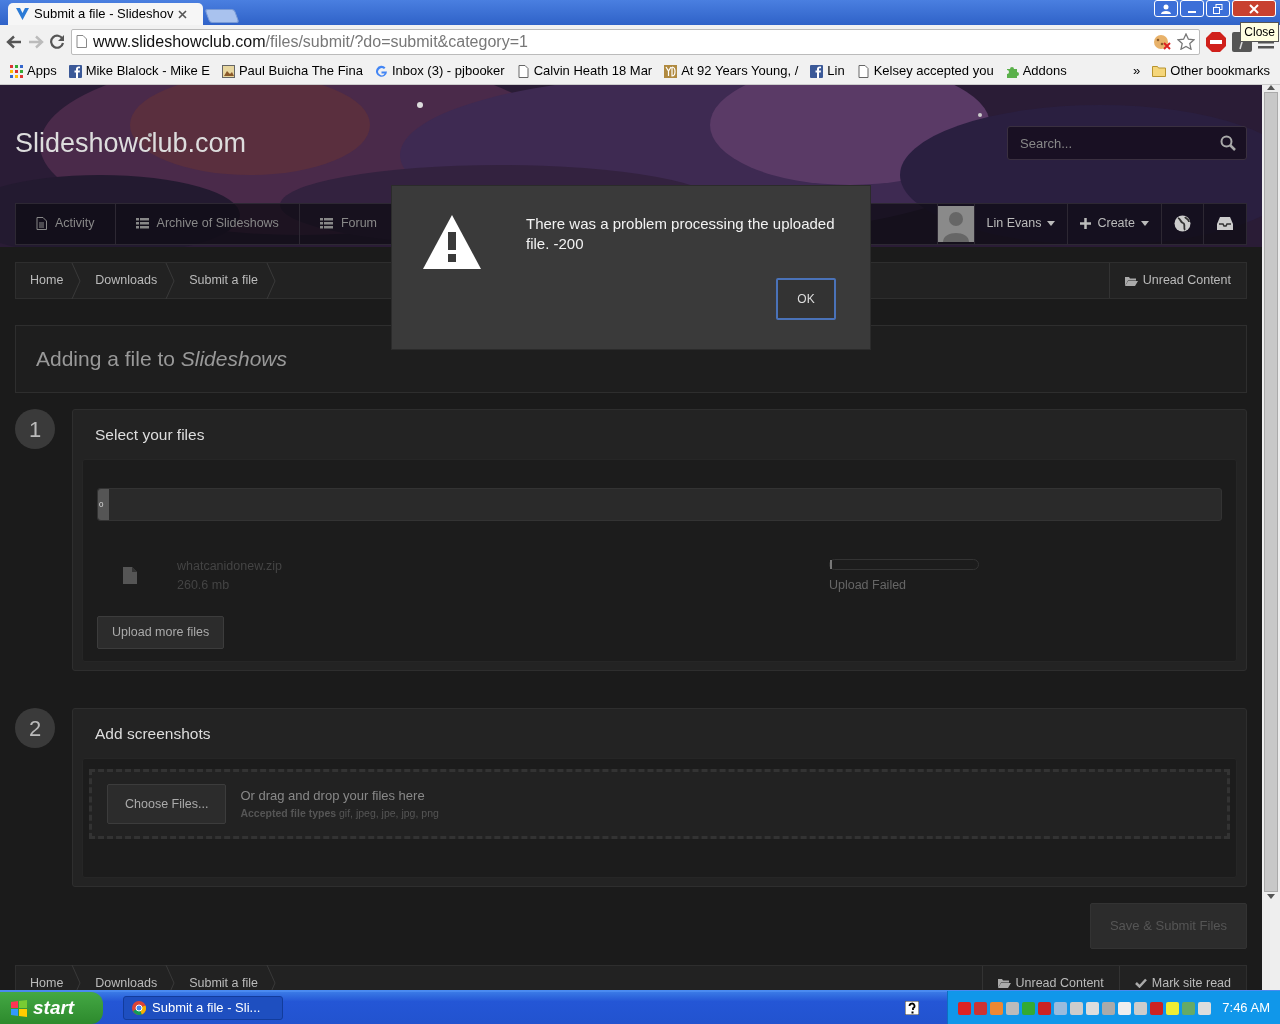  What do you see at coordinates (1182, 223) in the screenshot?
I see `globe-icon` at bounding box center [1182, 223].